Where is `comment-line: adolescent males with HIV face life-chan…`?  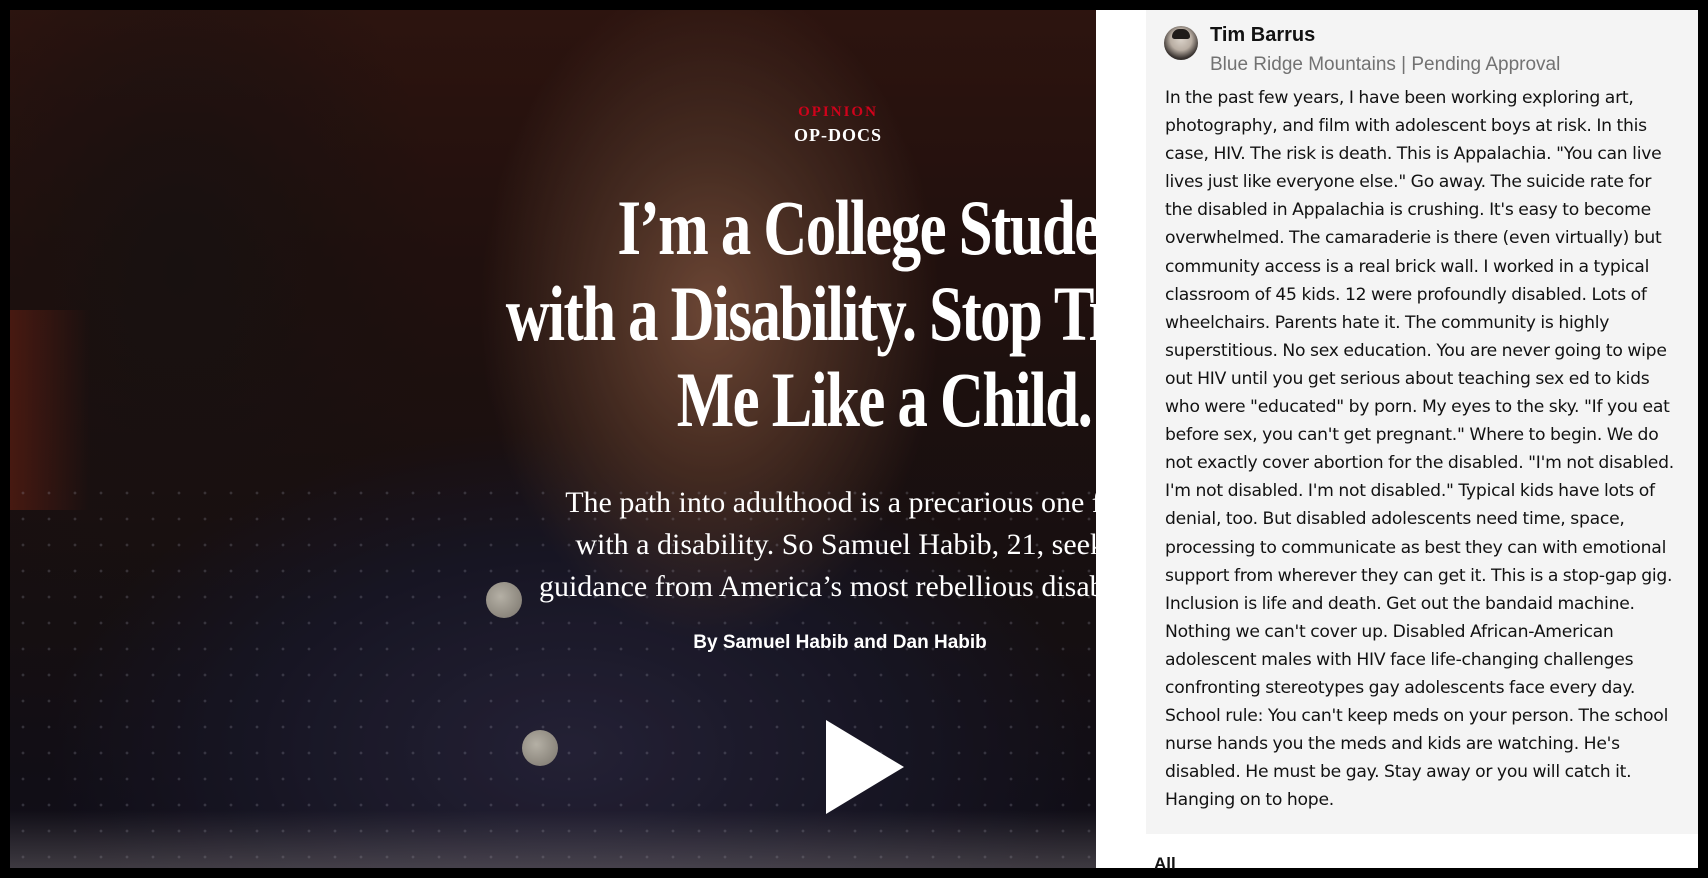
comment-line: adolescent males with HIV face life-chan… is located at coordinates (1399, 659).